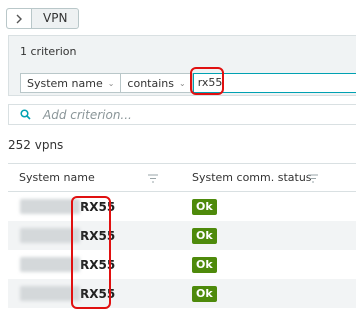 The height and width of the screenshot is (311, 356). Describe the element at coordinates (150, 83) in the screenshot. I see `operator-select-value: contains` at that location.